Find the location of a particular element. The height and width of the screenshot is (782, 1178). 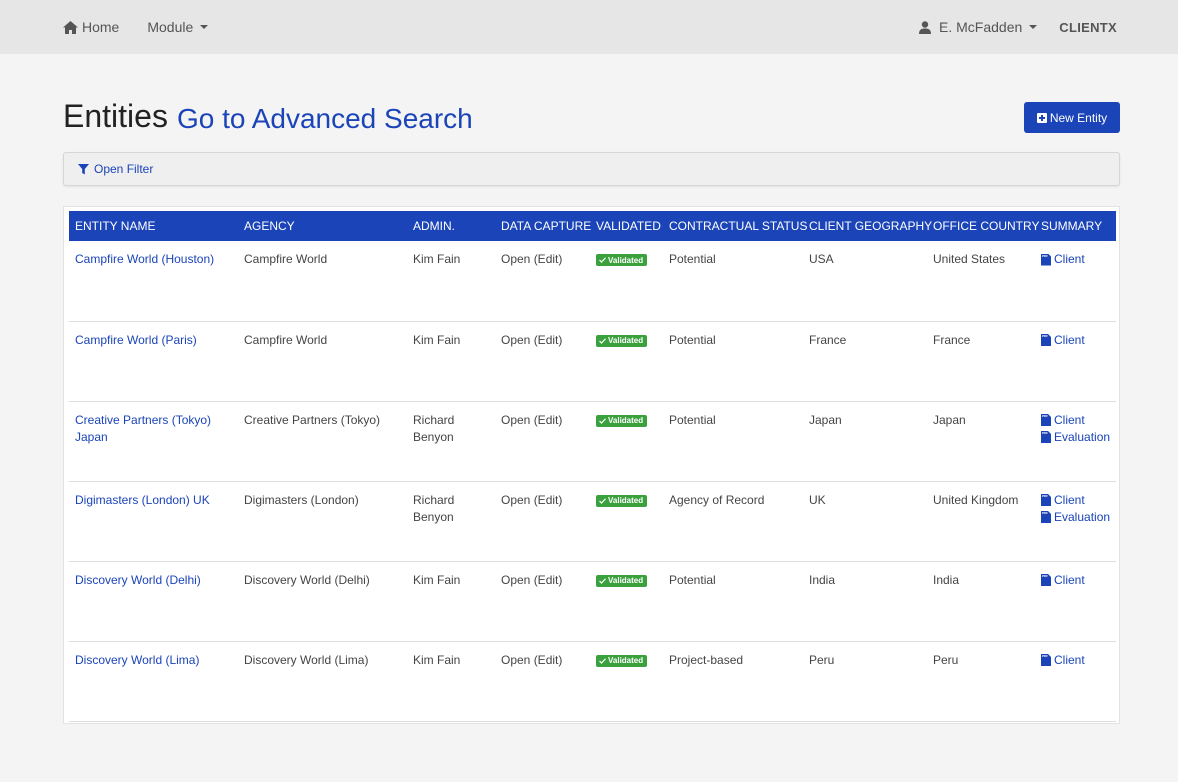

client-geography-cell: UK is located at coordinates (817, 499).